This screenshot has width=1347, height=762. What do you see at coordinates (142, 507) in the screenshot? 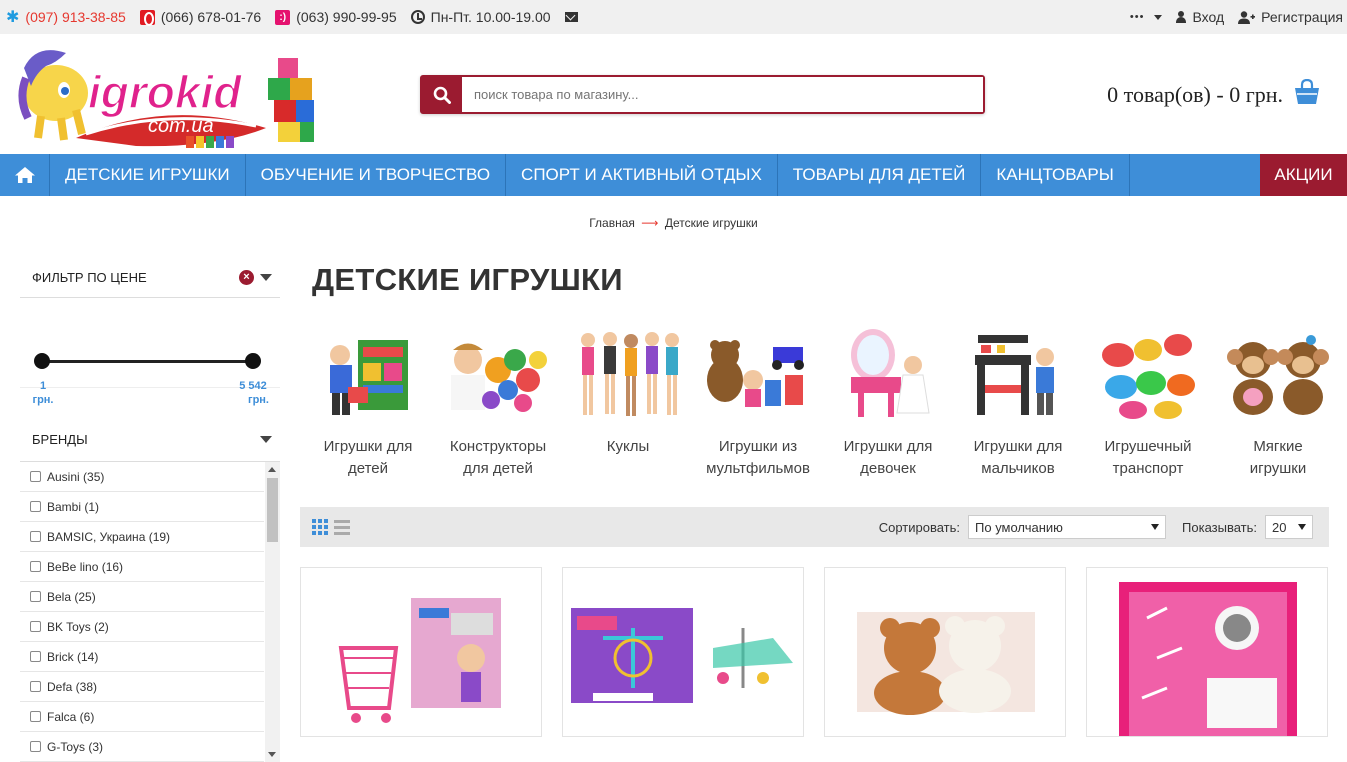
I see `brand-item: Bambi (1)` at bounding box center [142, 507].